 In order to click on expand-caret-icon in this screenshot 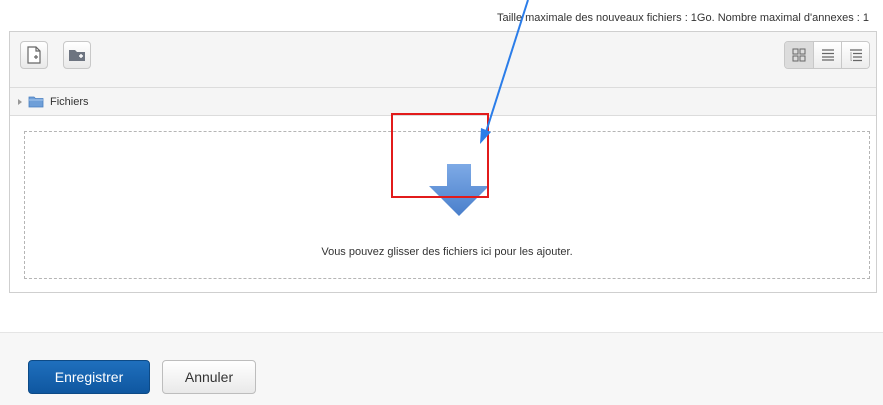, I will do `click(20, 102)`.